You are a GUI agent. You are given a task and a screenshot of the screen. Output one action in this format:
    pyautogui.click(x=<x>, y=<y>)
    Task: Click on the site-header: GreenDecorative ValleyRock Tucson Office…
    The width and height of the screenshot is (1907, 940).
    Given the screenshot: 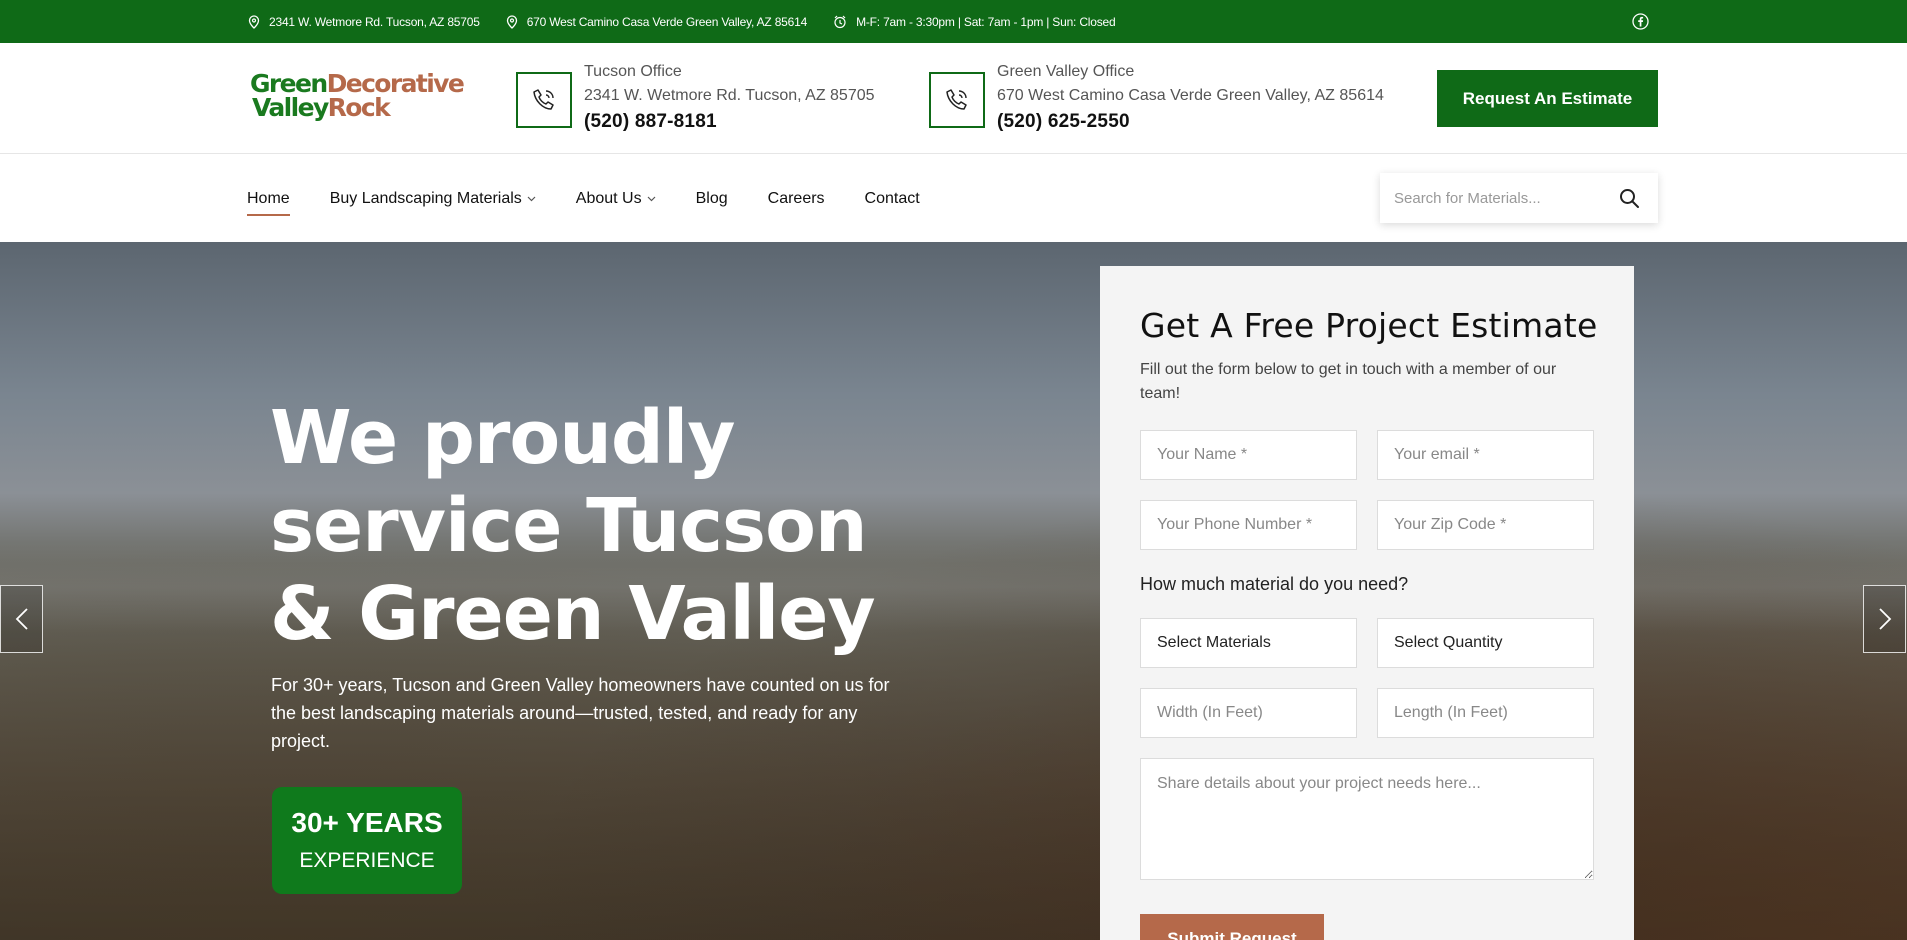 What is the action you would take?
    pyautogui.click(x=953, y=98)
    